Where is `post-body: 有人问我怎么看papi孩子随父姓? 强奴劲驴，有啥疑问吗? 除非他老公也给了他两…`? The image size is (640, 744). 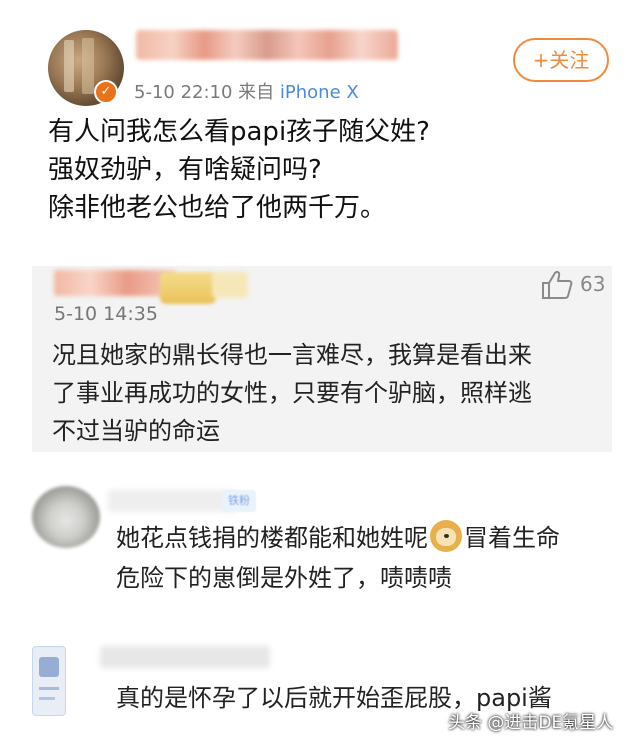 post-body: 有人问我怎么看papi孩子随父姓? 强奴劲驴，有啥疑问吗? 除非他老公也给了他两… is located at coordinates (328, 170).